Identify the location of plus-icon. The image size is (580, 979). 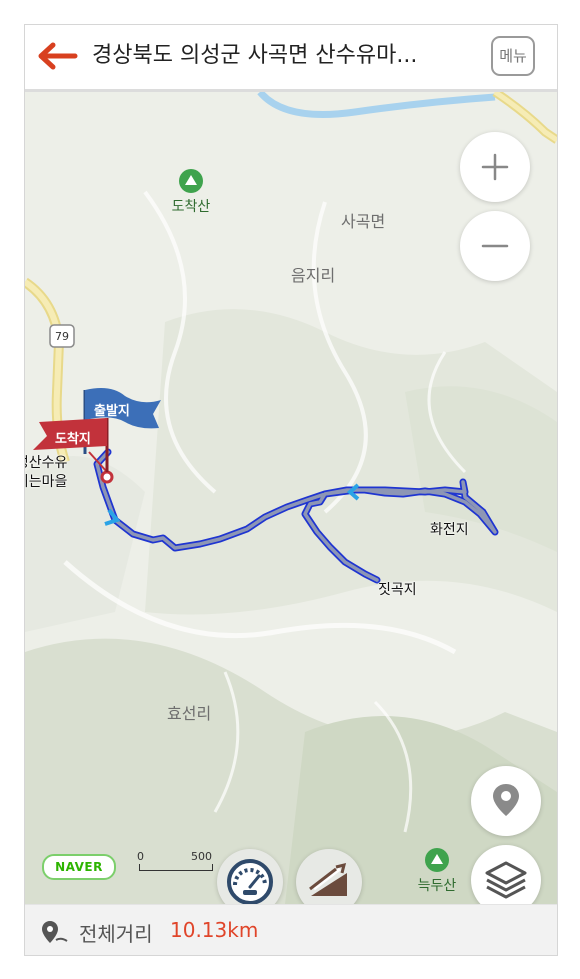
(495, 167).